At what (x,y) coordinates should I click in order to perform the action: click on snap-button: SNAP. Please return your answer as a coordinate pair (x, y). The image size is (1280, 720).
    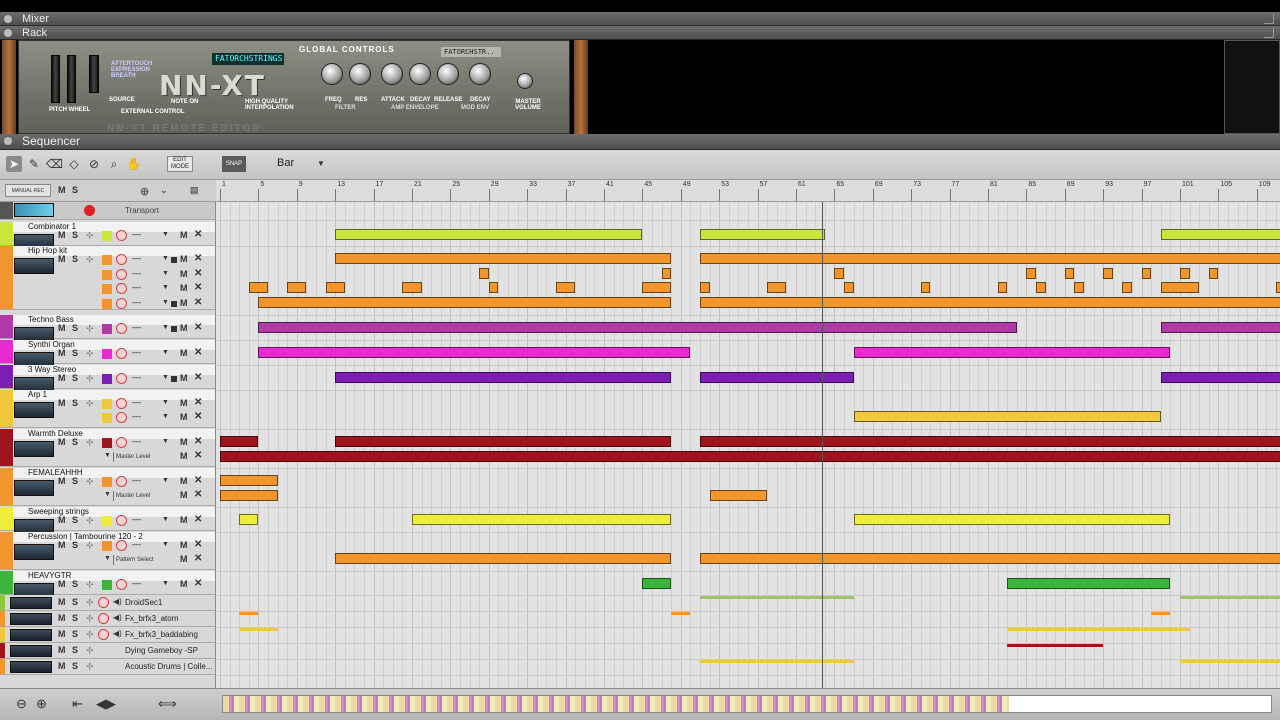
    Looking at the image, I should click on (234, 164).